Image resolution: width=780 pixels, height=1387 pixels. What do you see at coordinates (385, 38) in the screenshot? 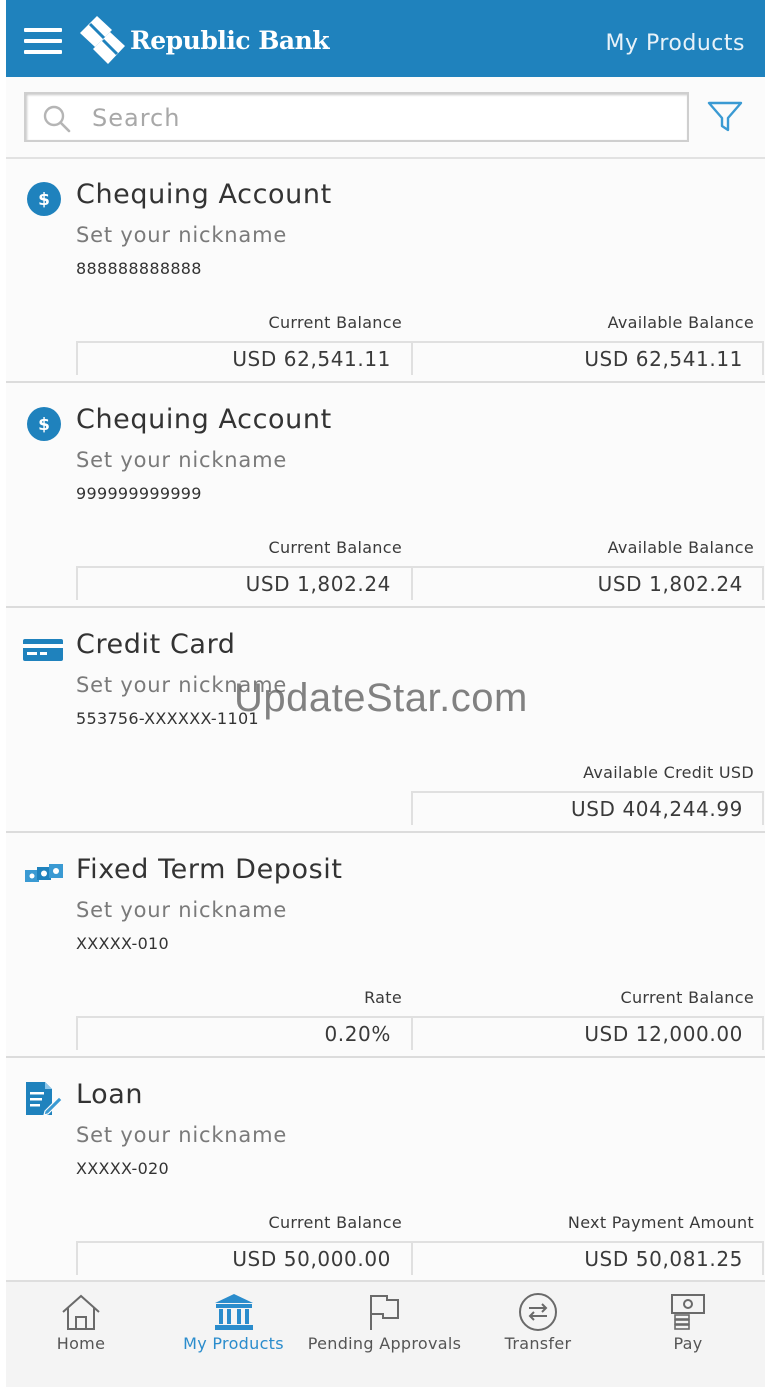
I see `app-header: Republic Bank My Products` at bounding box center [385, 38].